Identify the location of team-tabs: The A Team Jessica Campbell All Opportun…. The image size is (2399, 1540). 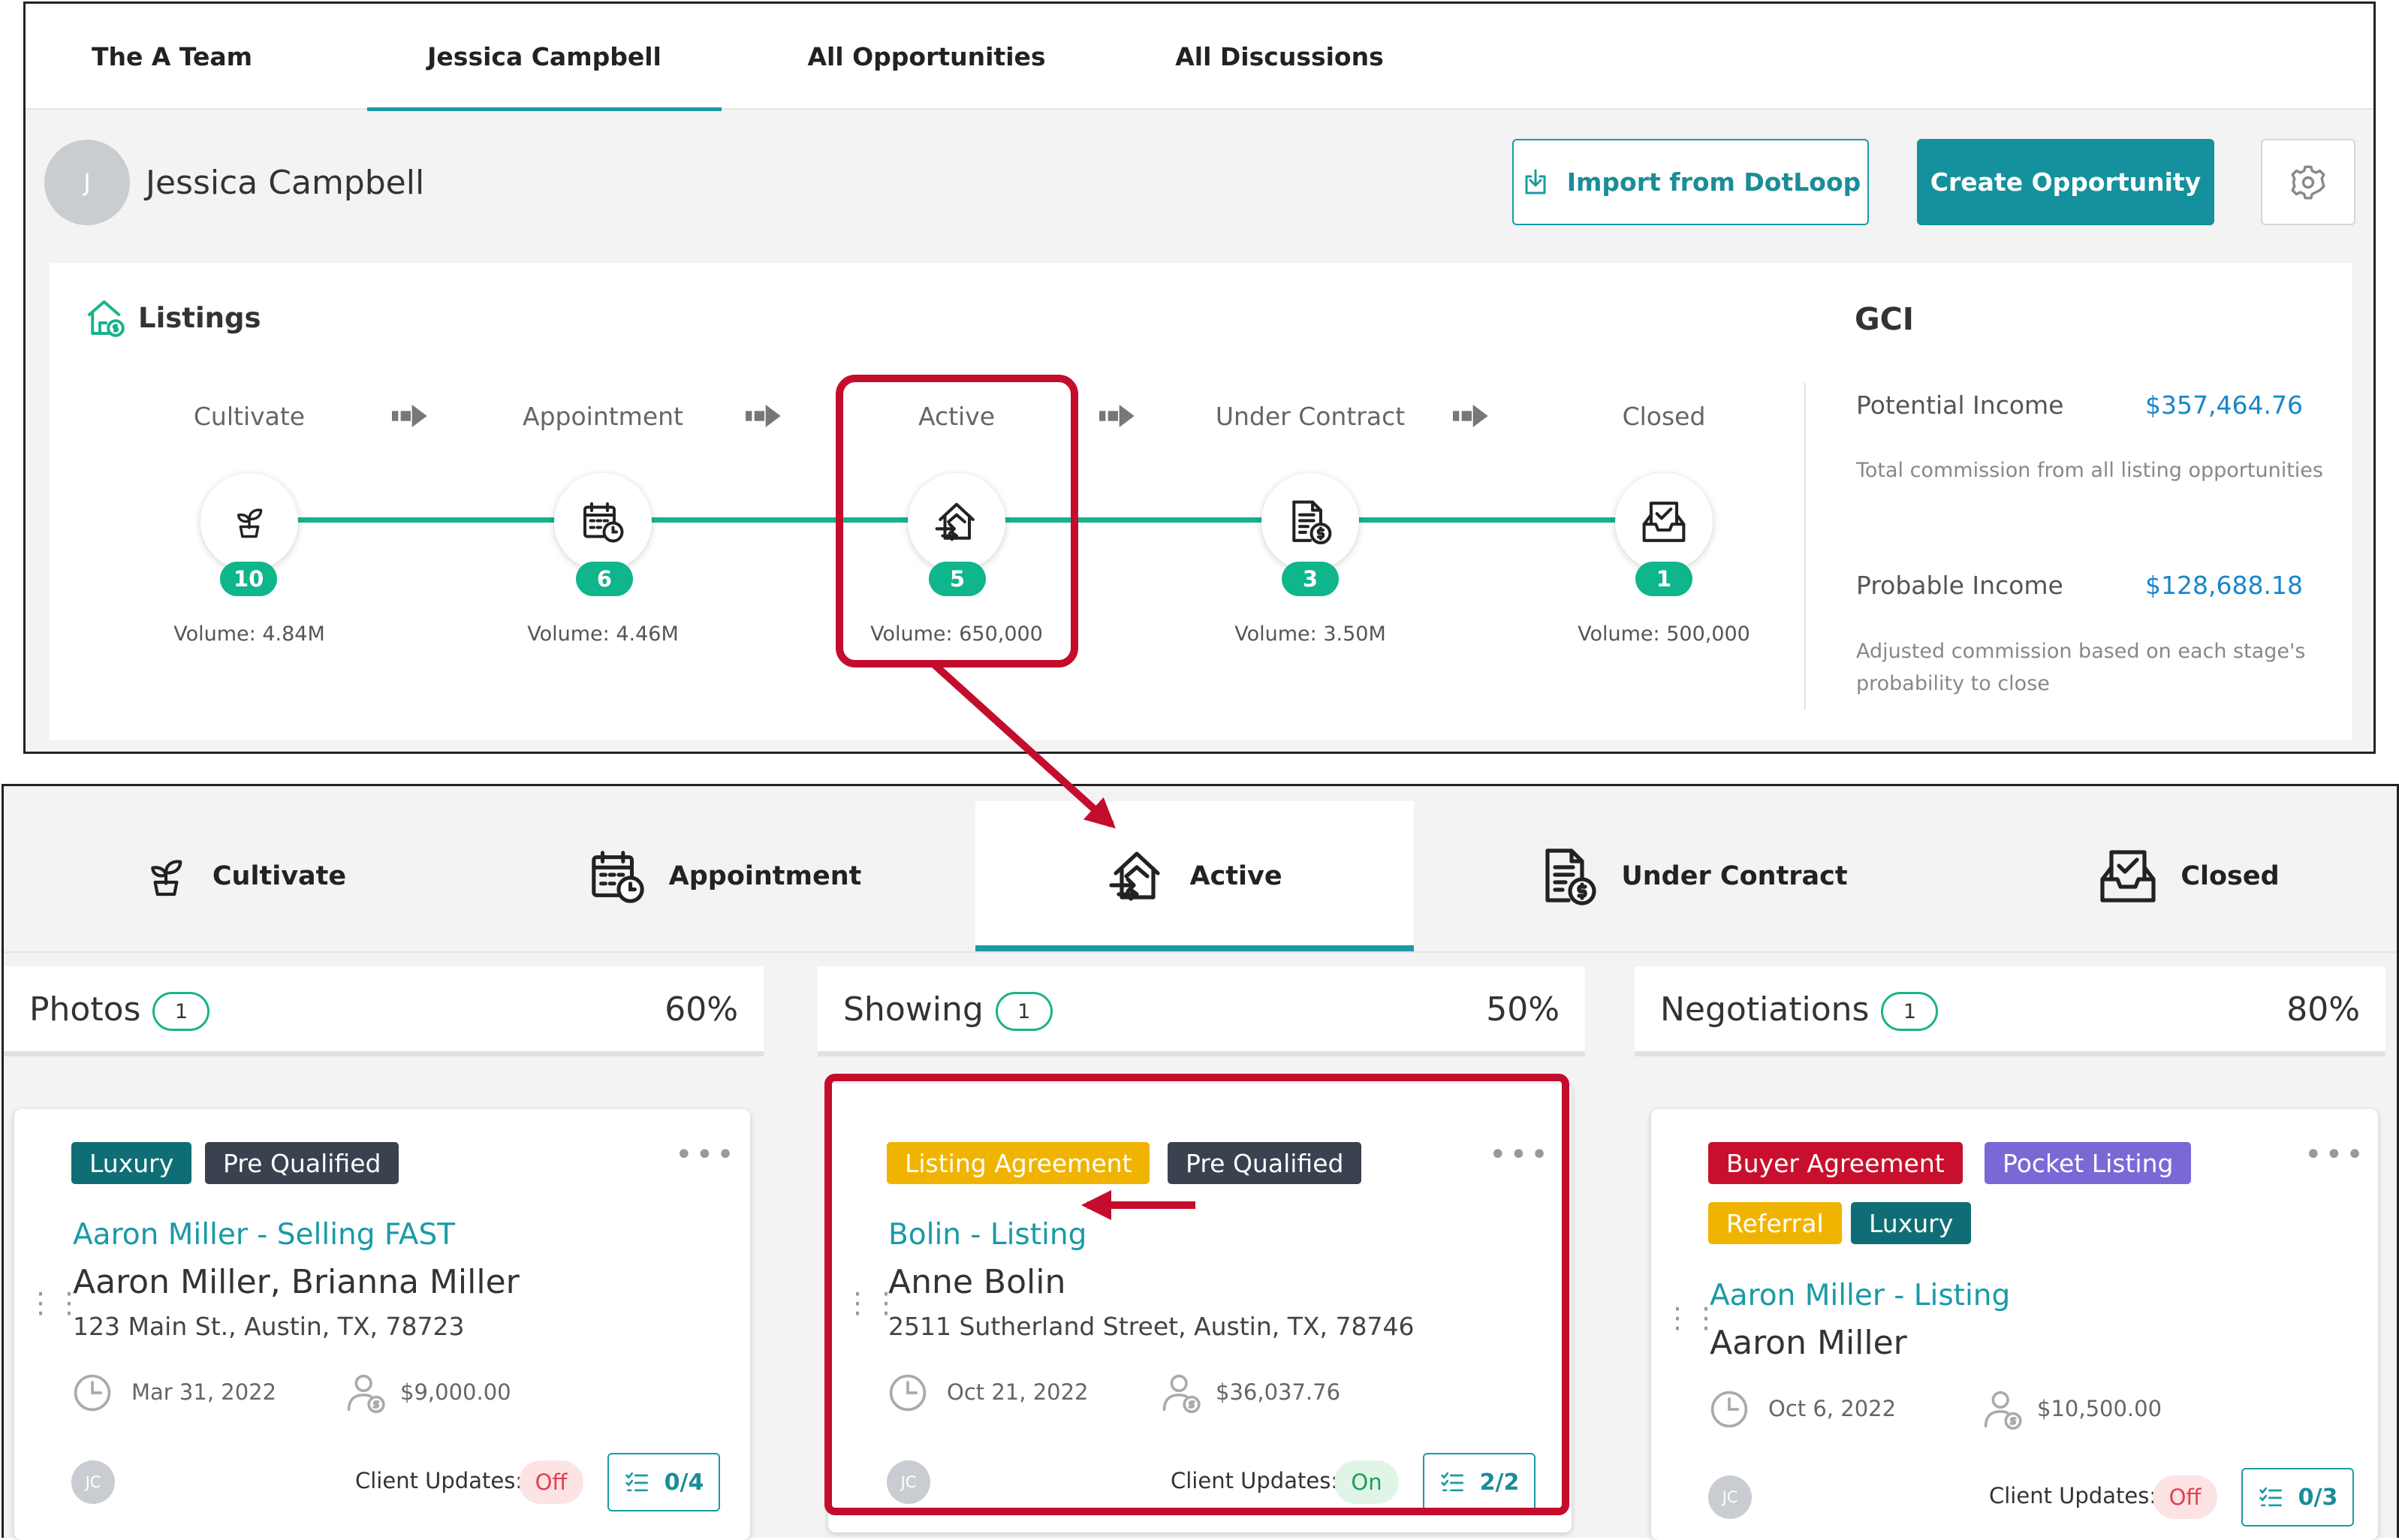
(1200, 57).